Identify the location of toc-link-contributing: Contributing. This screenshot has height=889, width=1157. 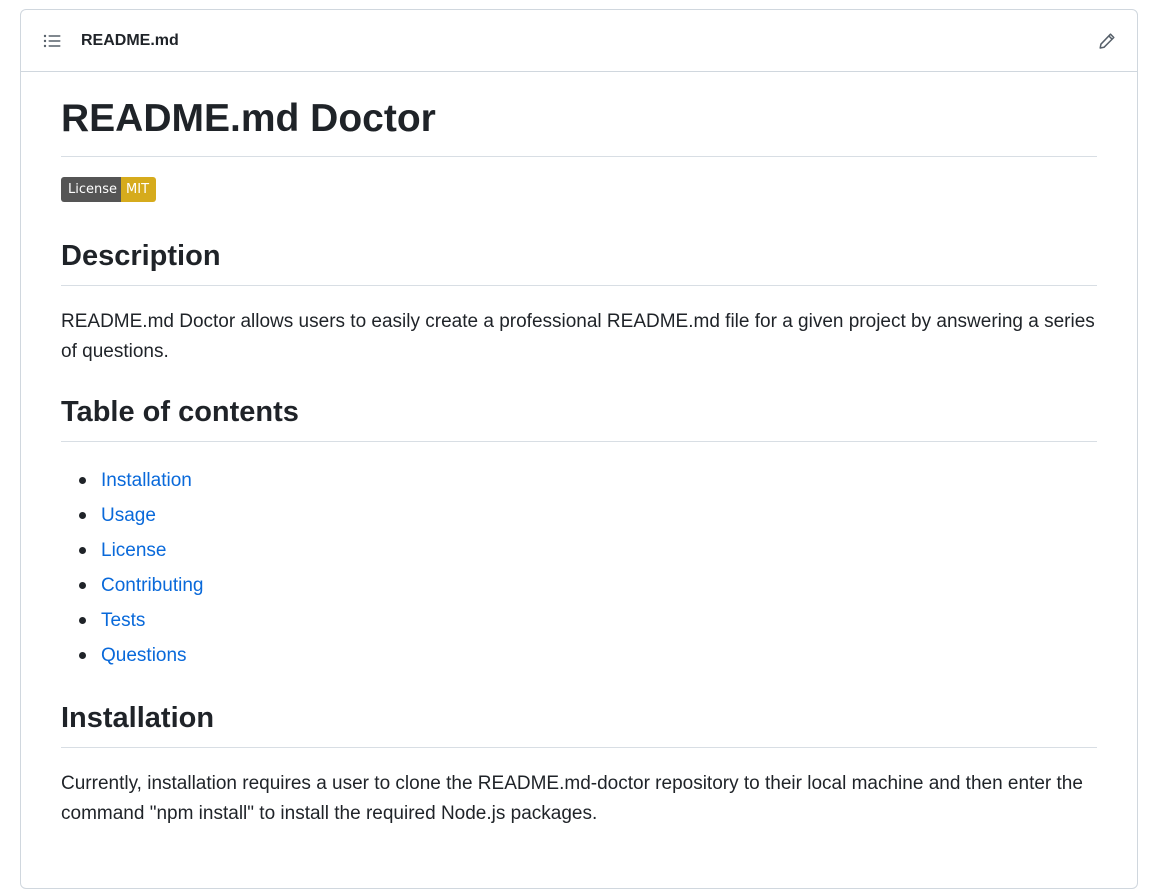
(152, 585).